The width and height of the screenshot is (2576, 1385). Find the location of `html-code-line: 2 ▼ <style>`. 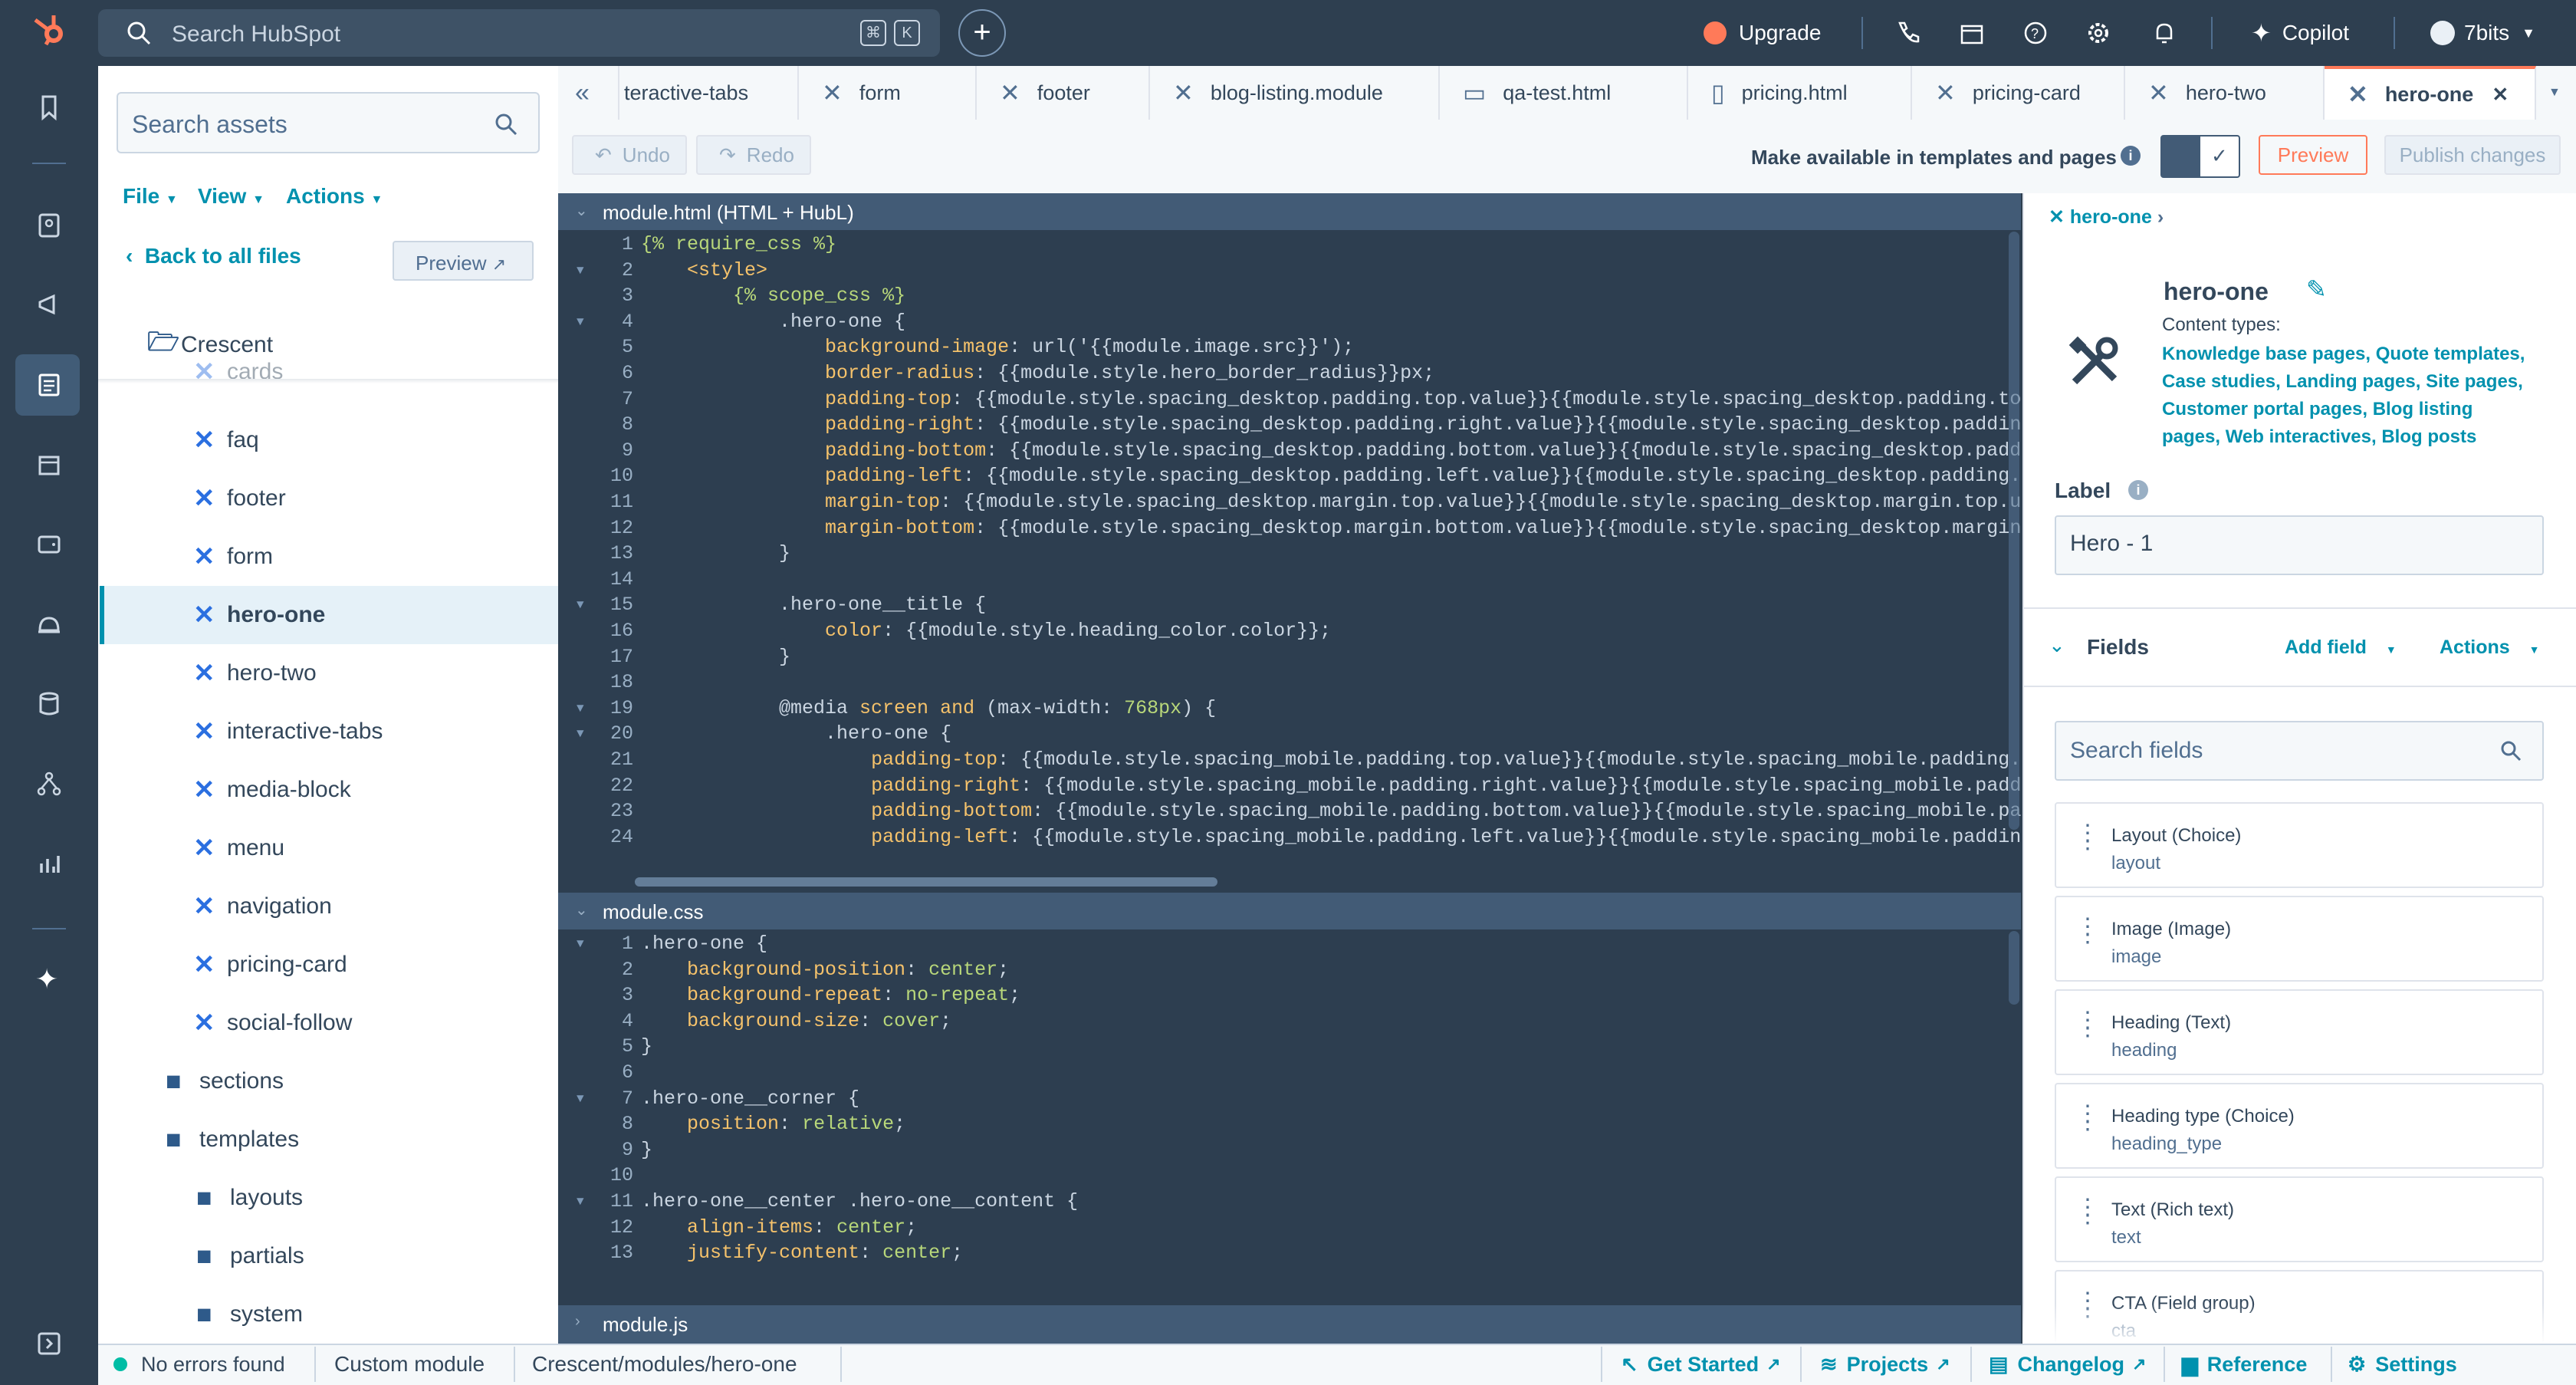

html-code-line: 2 ▼ <style> is located at coordinates (1290, 273).